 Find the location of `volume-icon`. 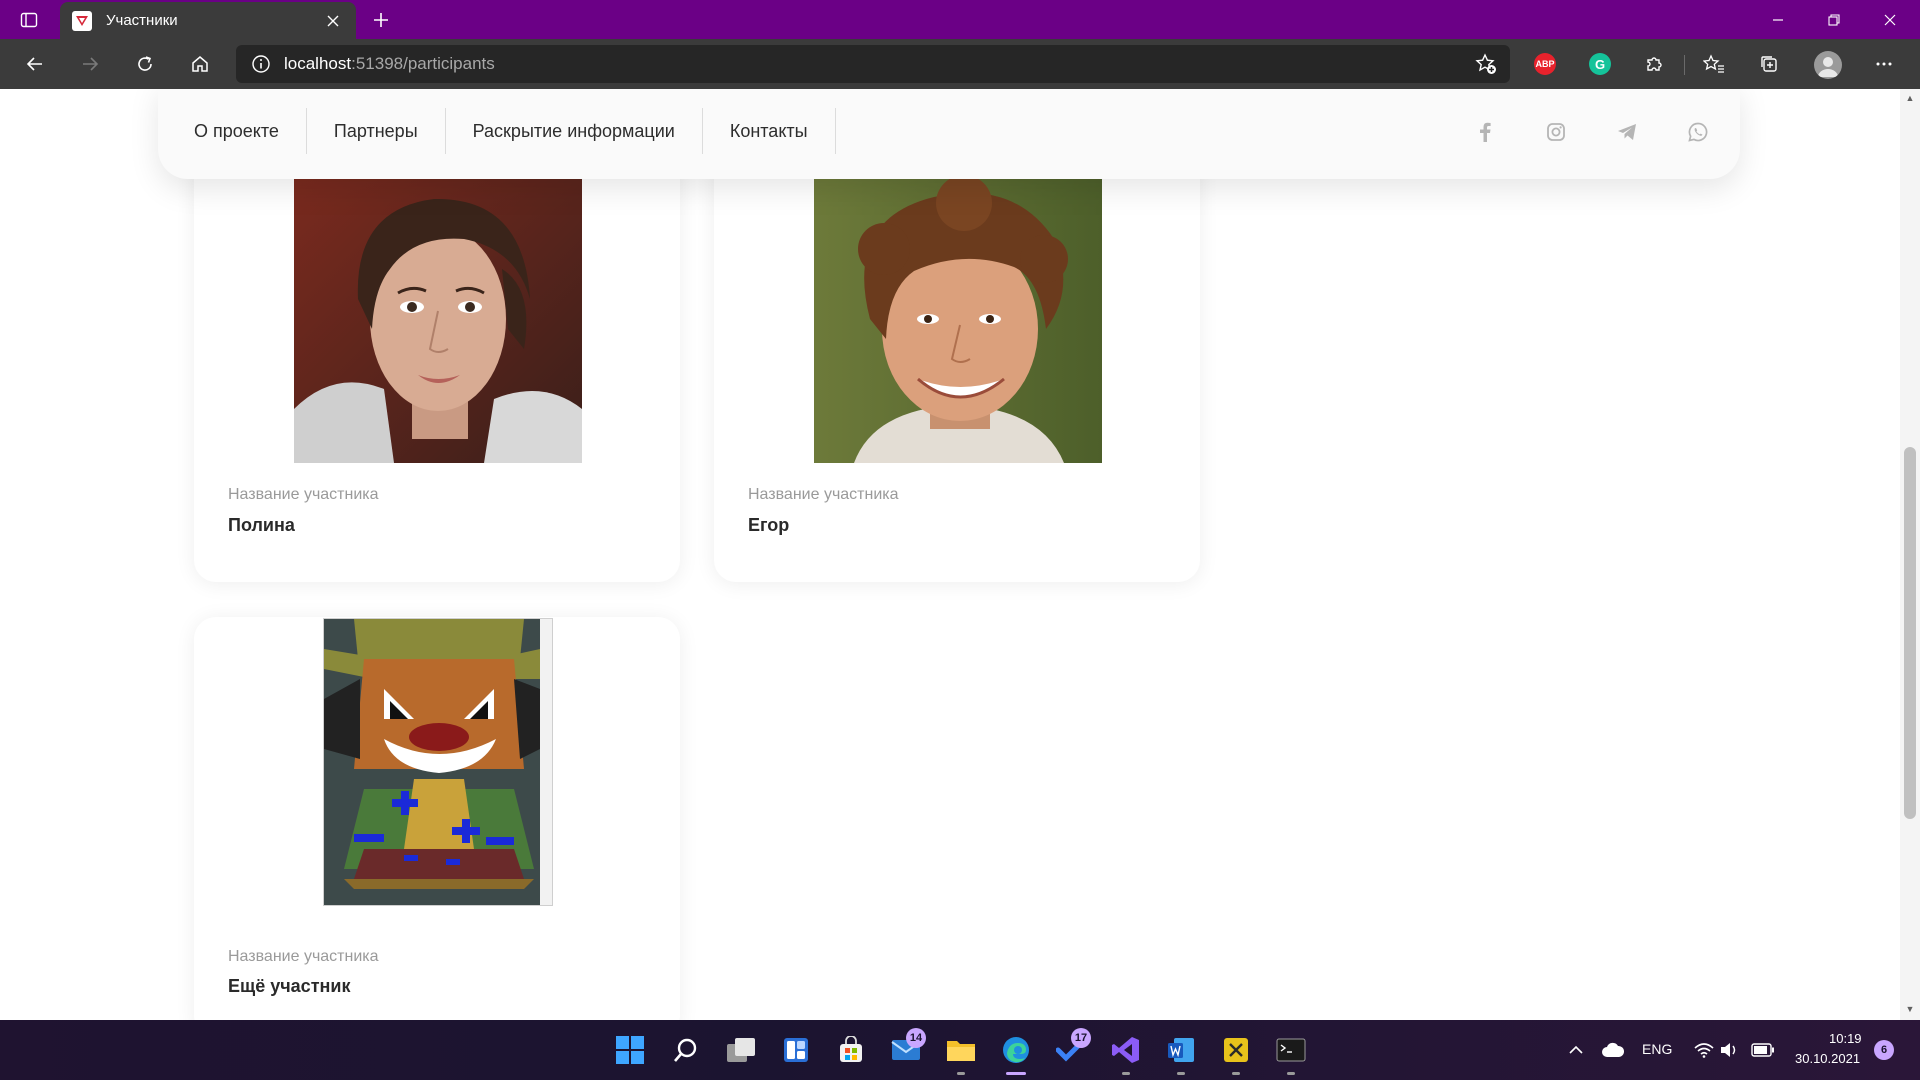

volume-icon is located at coordinates (1730, 1050).